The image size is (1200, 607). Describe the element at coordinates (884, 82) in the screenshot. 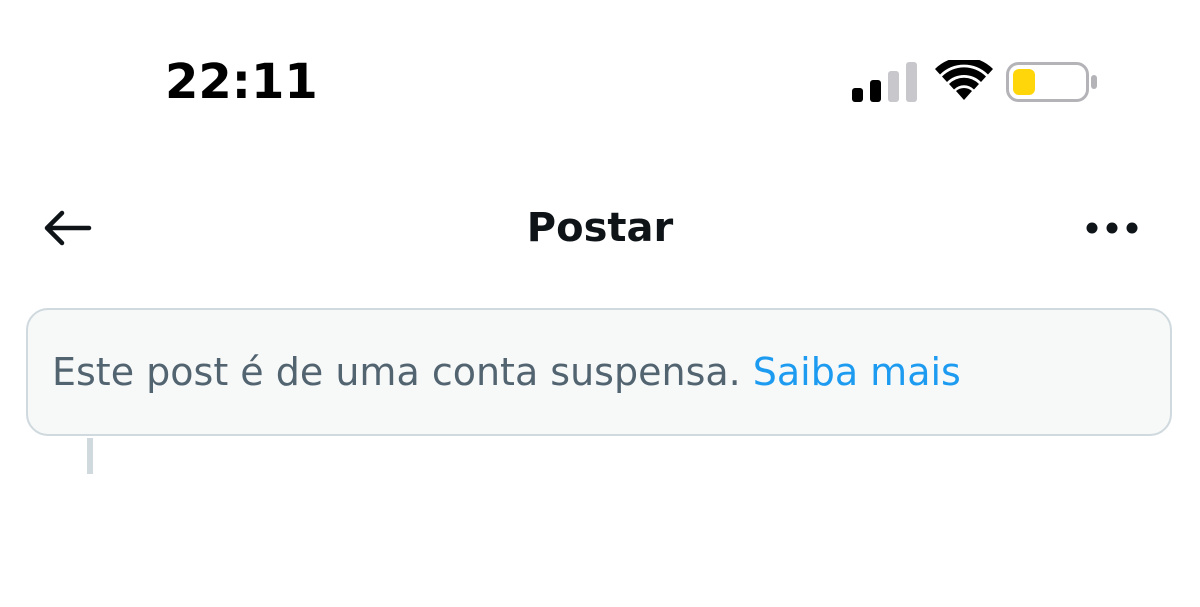

I see `cellular-signal-icon` at that location.